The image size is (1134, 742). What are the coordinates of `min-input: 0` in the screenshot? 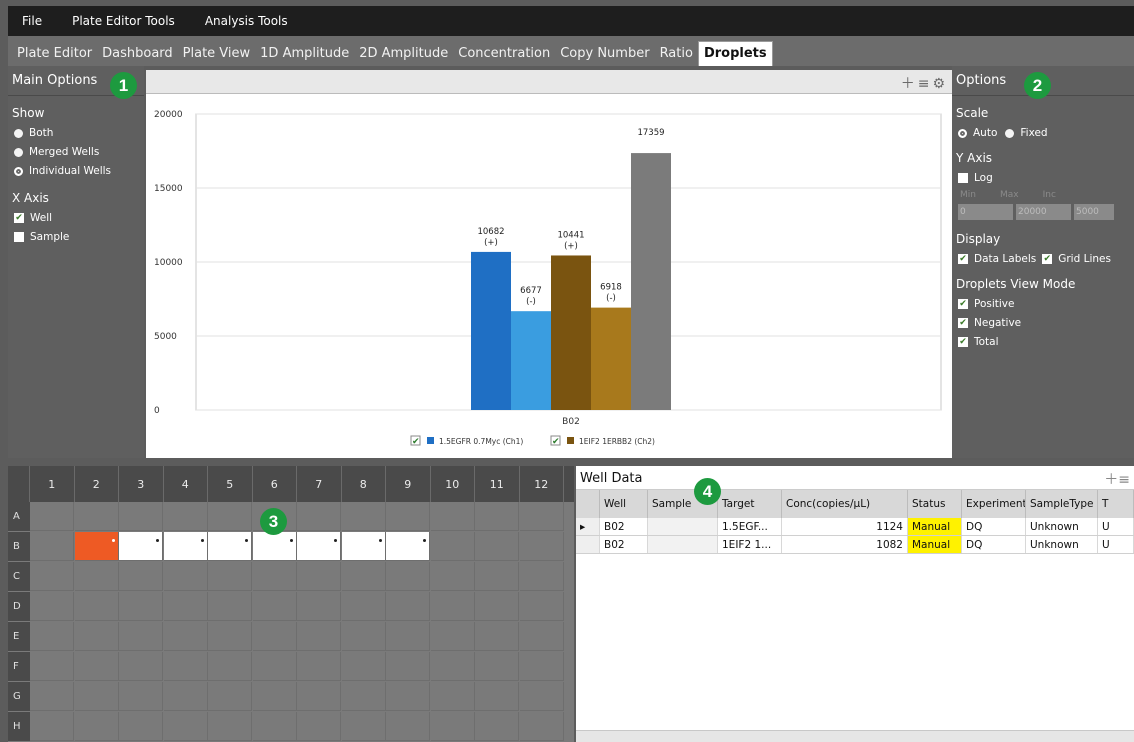 It's located at (985, 212).